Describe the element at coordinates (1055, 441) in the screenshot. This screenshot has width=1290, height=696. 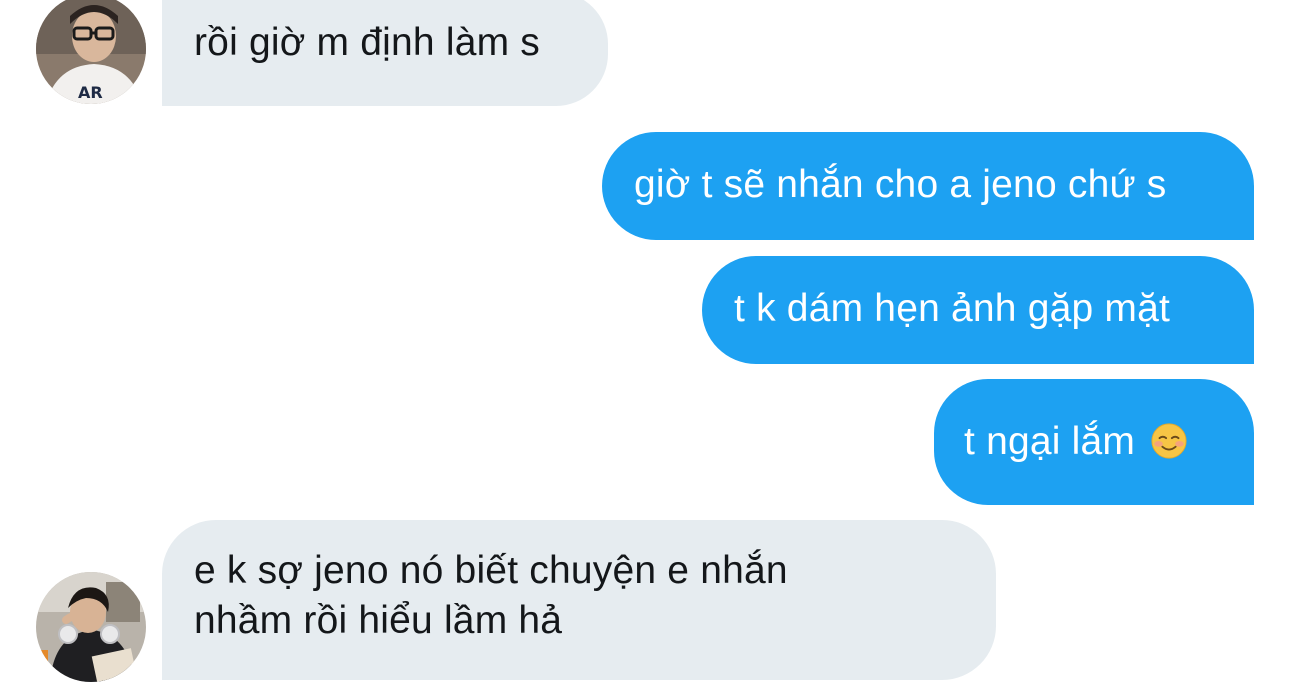
I see `message-text: t ngại lắm` at that location.